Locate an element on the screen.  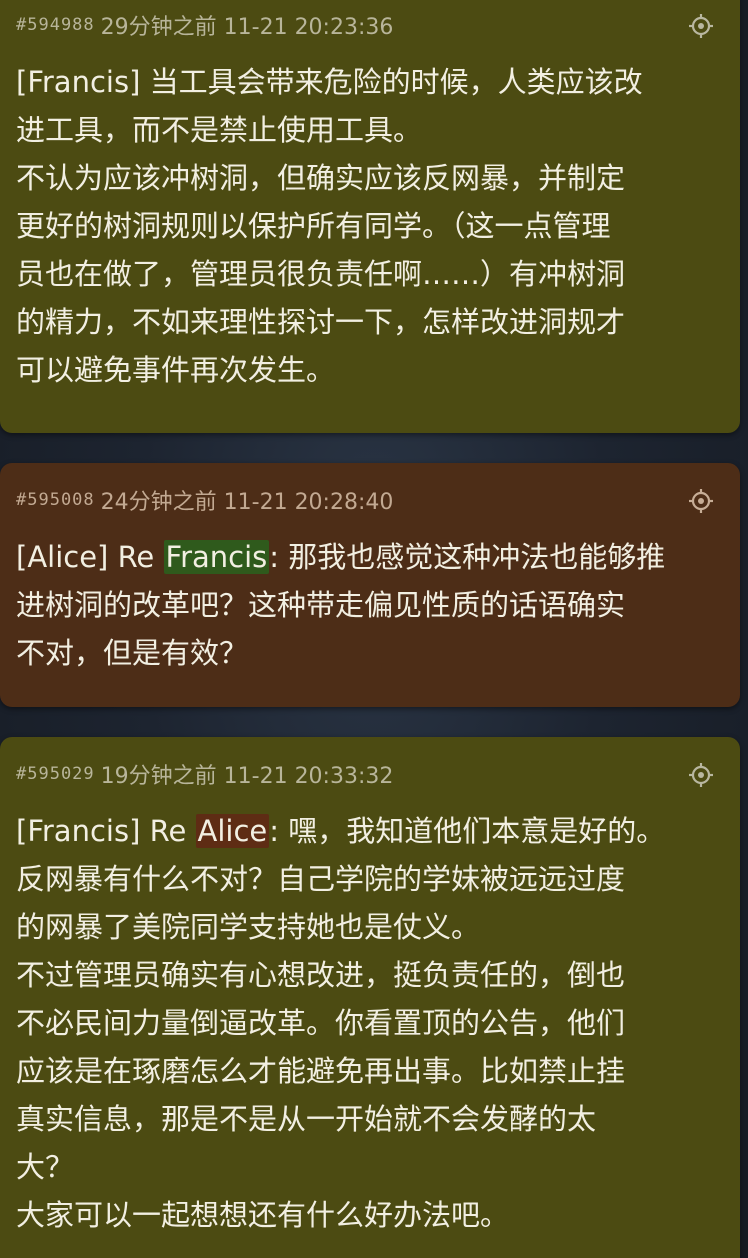
reply-mention: Alice is located at coordinates (232, 831).